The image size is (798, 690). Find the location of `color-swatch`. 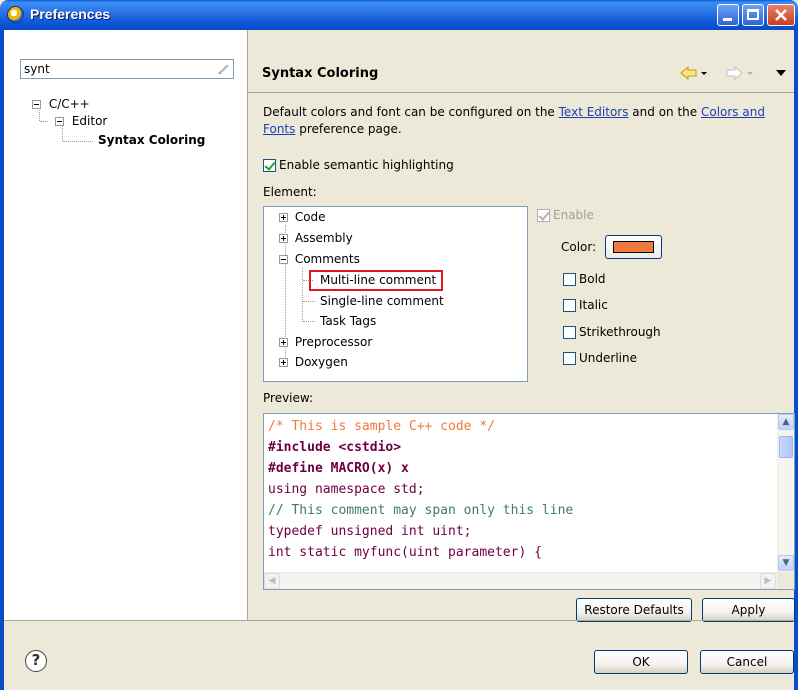

color-swatch is located at coordinates (633, 247).